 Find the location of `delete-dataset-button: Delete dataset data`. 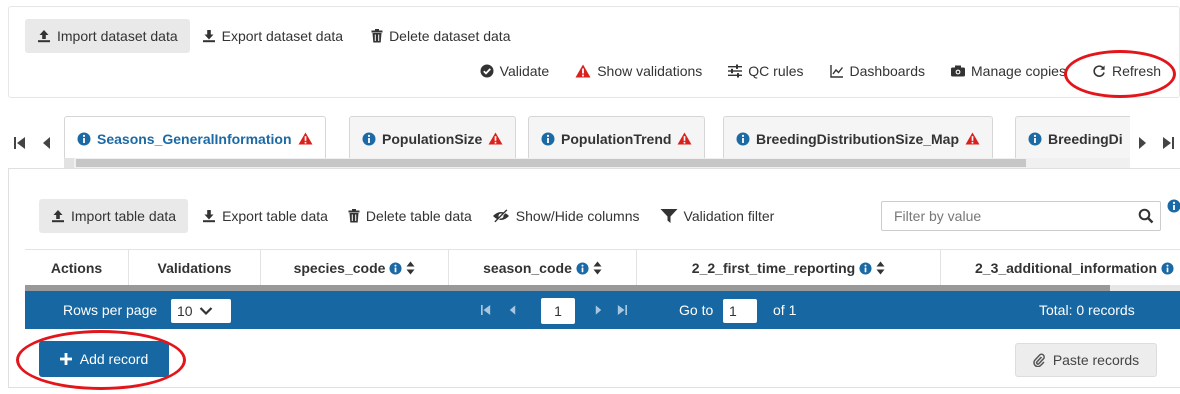

delete-dataset-button: Delete dataset data is located at coordinates (440, 36).